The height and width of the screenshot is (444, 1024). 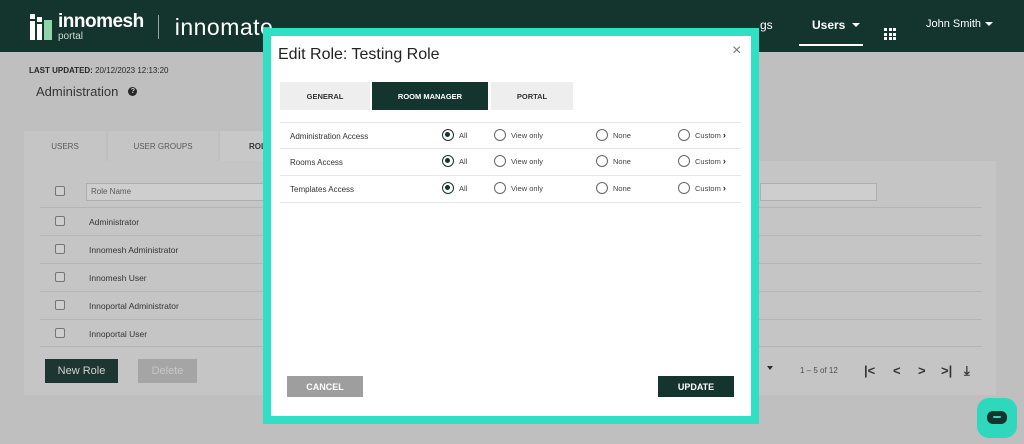 I want to click on permission-row: Rooms Access All View only None Custom ›, so click(x=510, y=162).